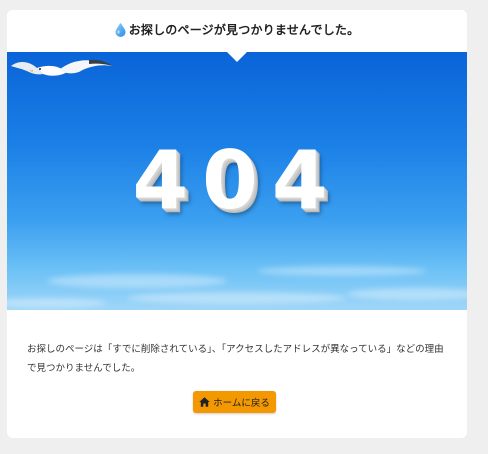  Describe the element at coordinates (244, 30) in the screenshot. I see `page-title: お探しのページが見つかりませんでした。` at that location.